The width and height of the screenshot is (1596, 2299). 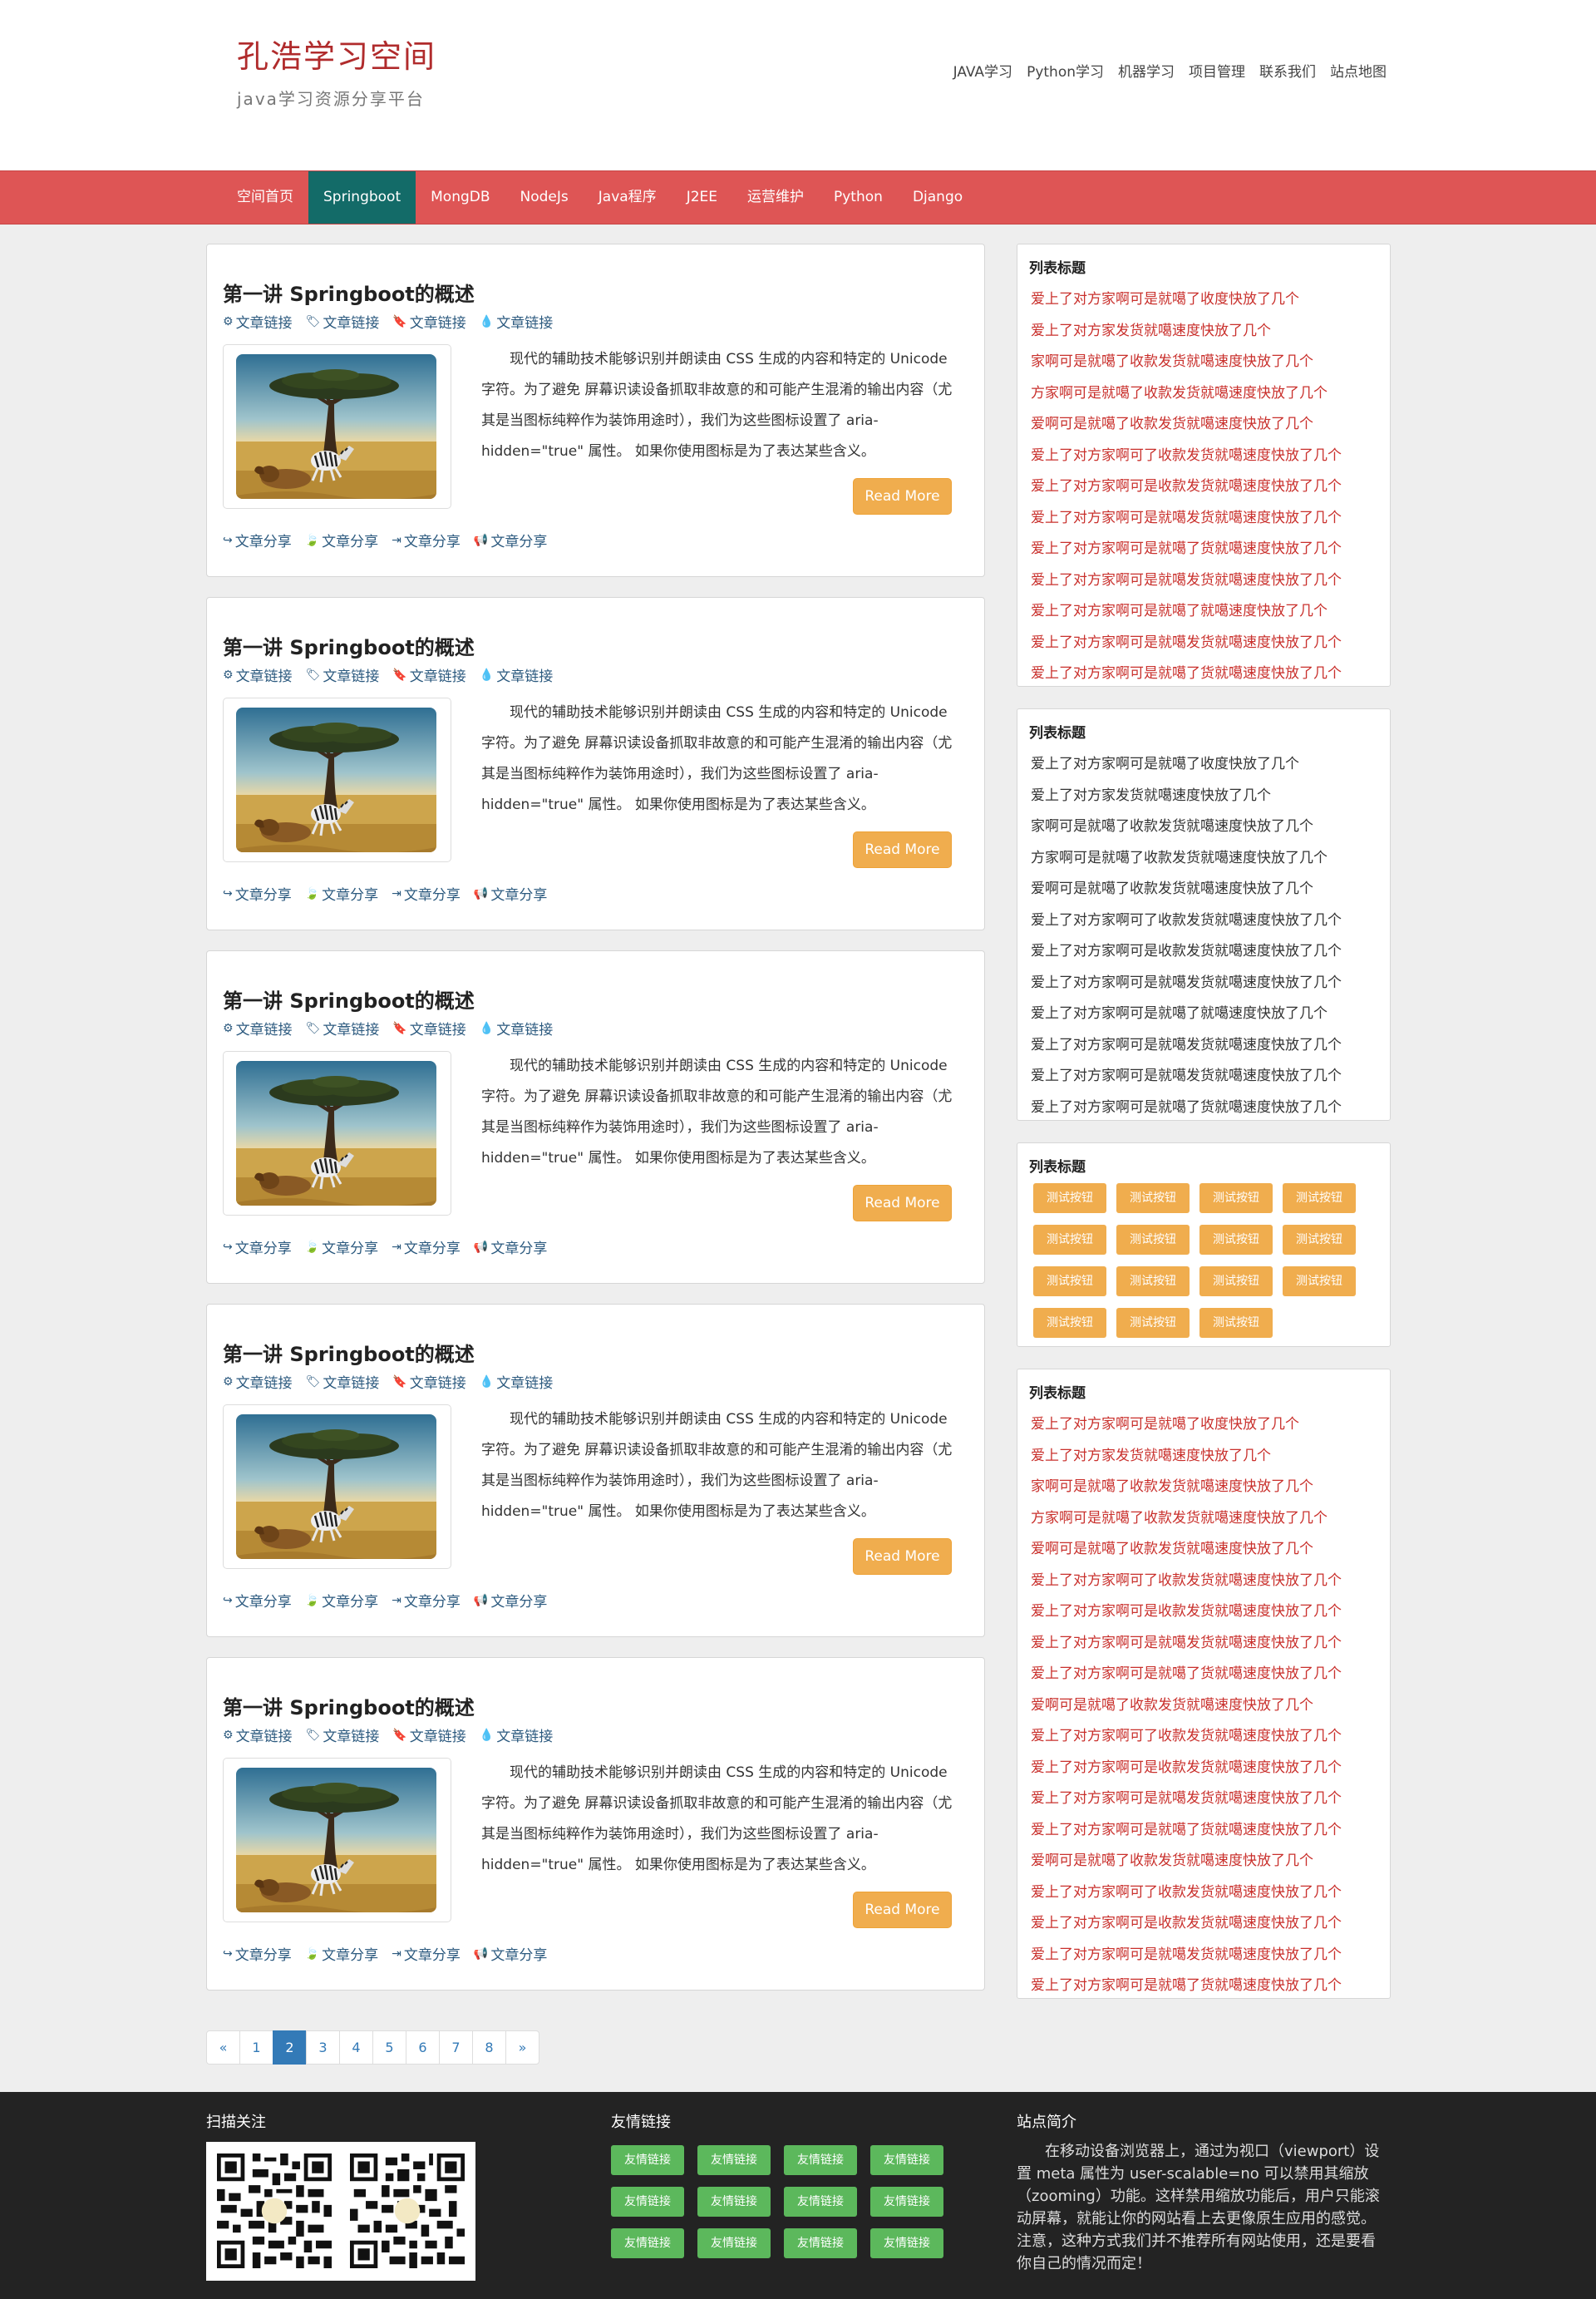 What do you see at coordinates (423, 2047) in the screenshot?
I see `pagination-page: 6` at bounding box center [423, 2047].